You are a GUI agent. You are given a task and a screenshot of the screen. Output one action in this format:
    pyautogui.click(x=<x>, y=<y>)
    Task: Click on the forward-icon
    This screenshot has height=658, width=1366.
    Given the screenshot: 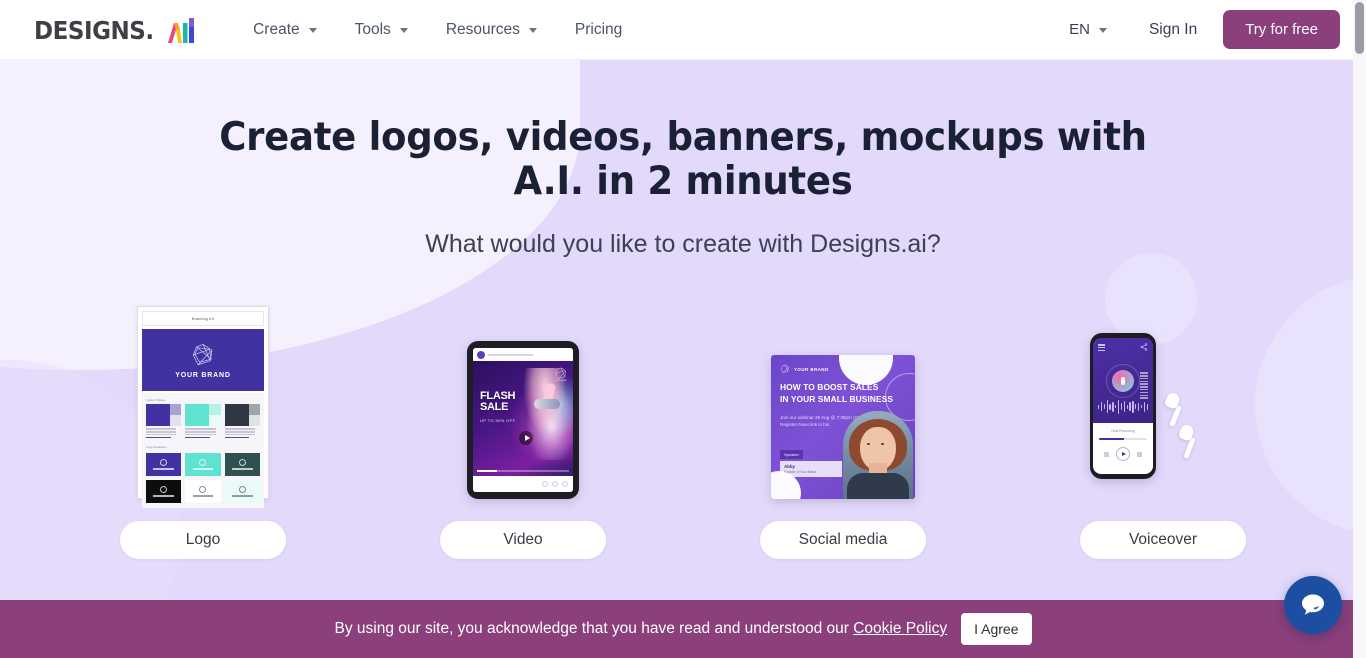 What is the action you would take?
    pyautogui.click(x=1139, y=454)
    